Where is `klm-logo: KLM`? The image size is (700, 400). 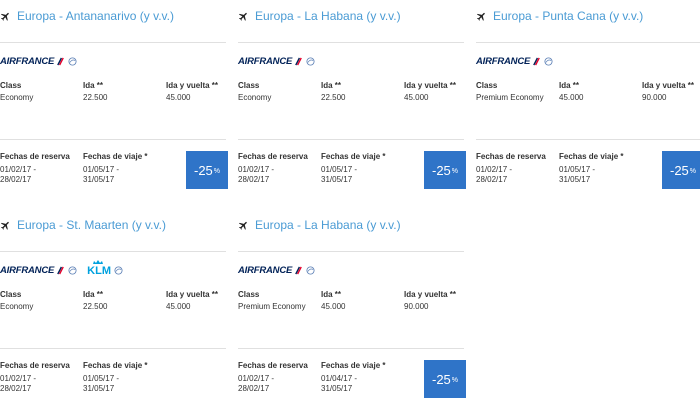 klm-logo: KLM is located at coordinates (99, 268).